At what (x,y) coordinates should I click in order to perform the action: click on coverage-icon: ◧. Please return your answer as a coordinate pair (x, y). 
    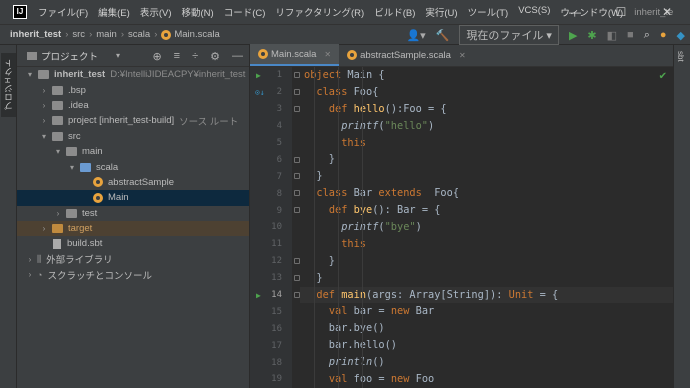
    Looking at the image, I should click on (612, 35).